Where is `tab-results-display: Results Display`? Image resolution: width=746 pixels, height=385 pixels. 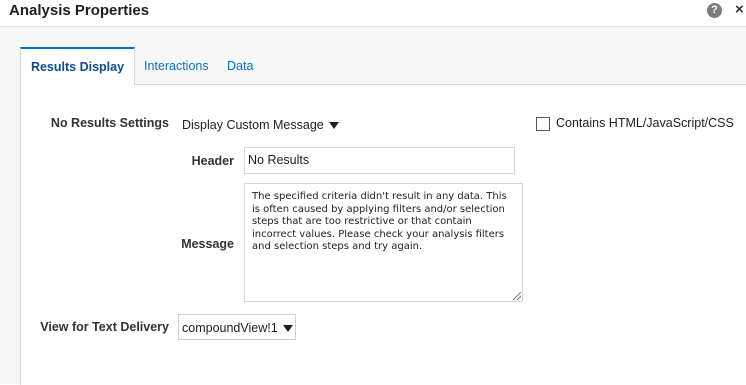
tab-results-display: Results Display is located at coordinates (77, 66).